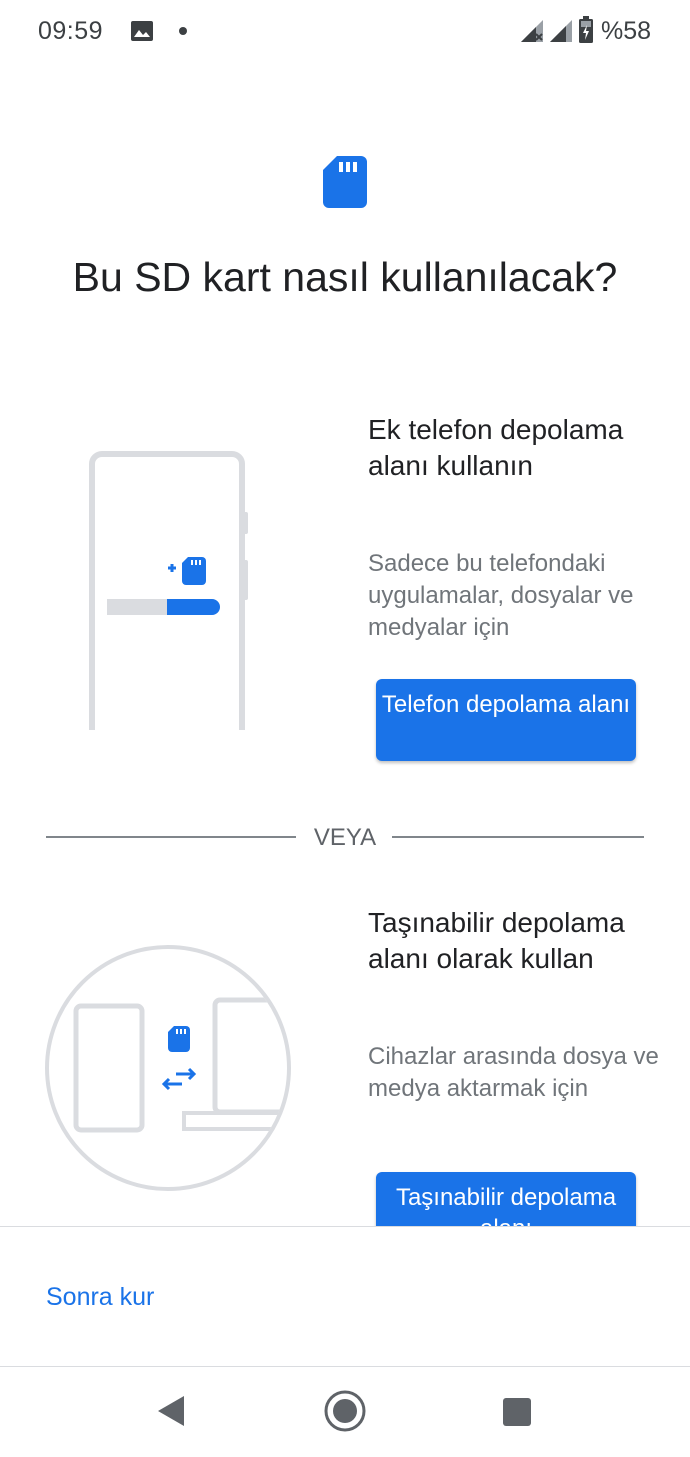  Describe the element at coordinates (586, 29) in the screenshot. I see `battery-charging-icon` at that location.